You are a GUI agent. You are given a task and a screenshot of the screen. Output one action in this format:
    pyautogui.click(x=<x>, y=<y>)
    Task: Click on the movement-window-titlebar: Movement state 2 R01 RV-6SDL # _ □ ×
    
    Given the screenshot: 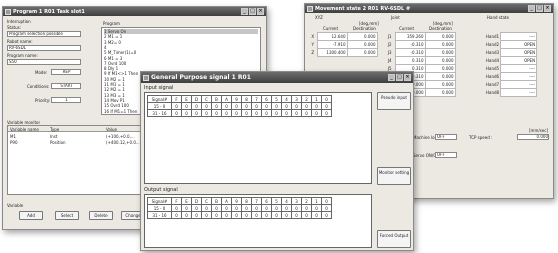 What is the action you would take?
    pyautogui.click(x=429, y=8)
    